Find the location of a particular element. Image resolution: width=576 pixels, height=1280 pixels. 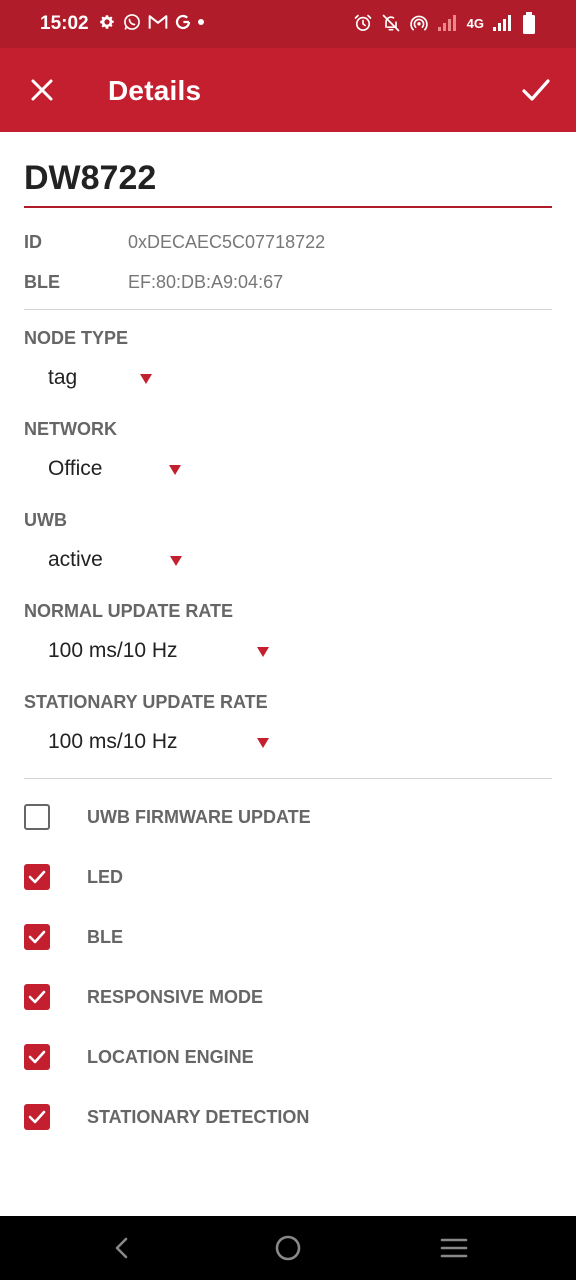

device-name-input is located at coordinates (288, 179).